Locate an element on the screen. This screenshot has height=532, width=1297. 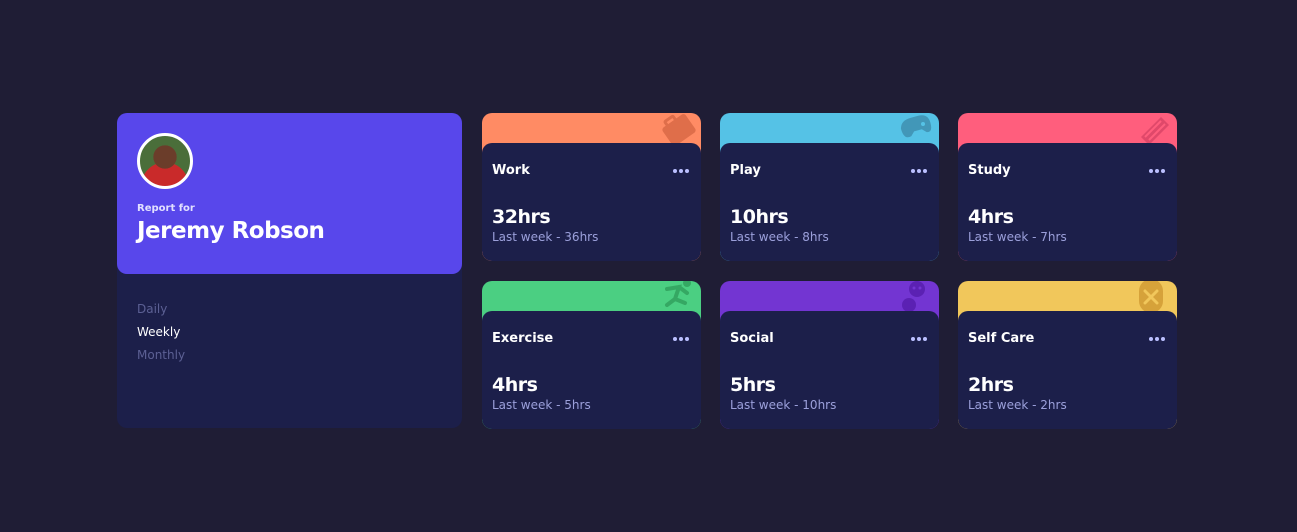
profile-header: Report for Jeremy Robson is located at coordinates (289, 193).